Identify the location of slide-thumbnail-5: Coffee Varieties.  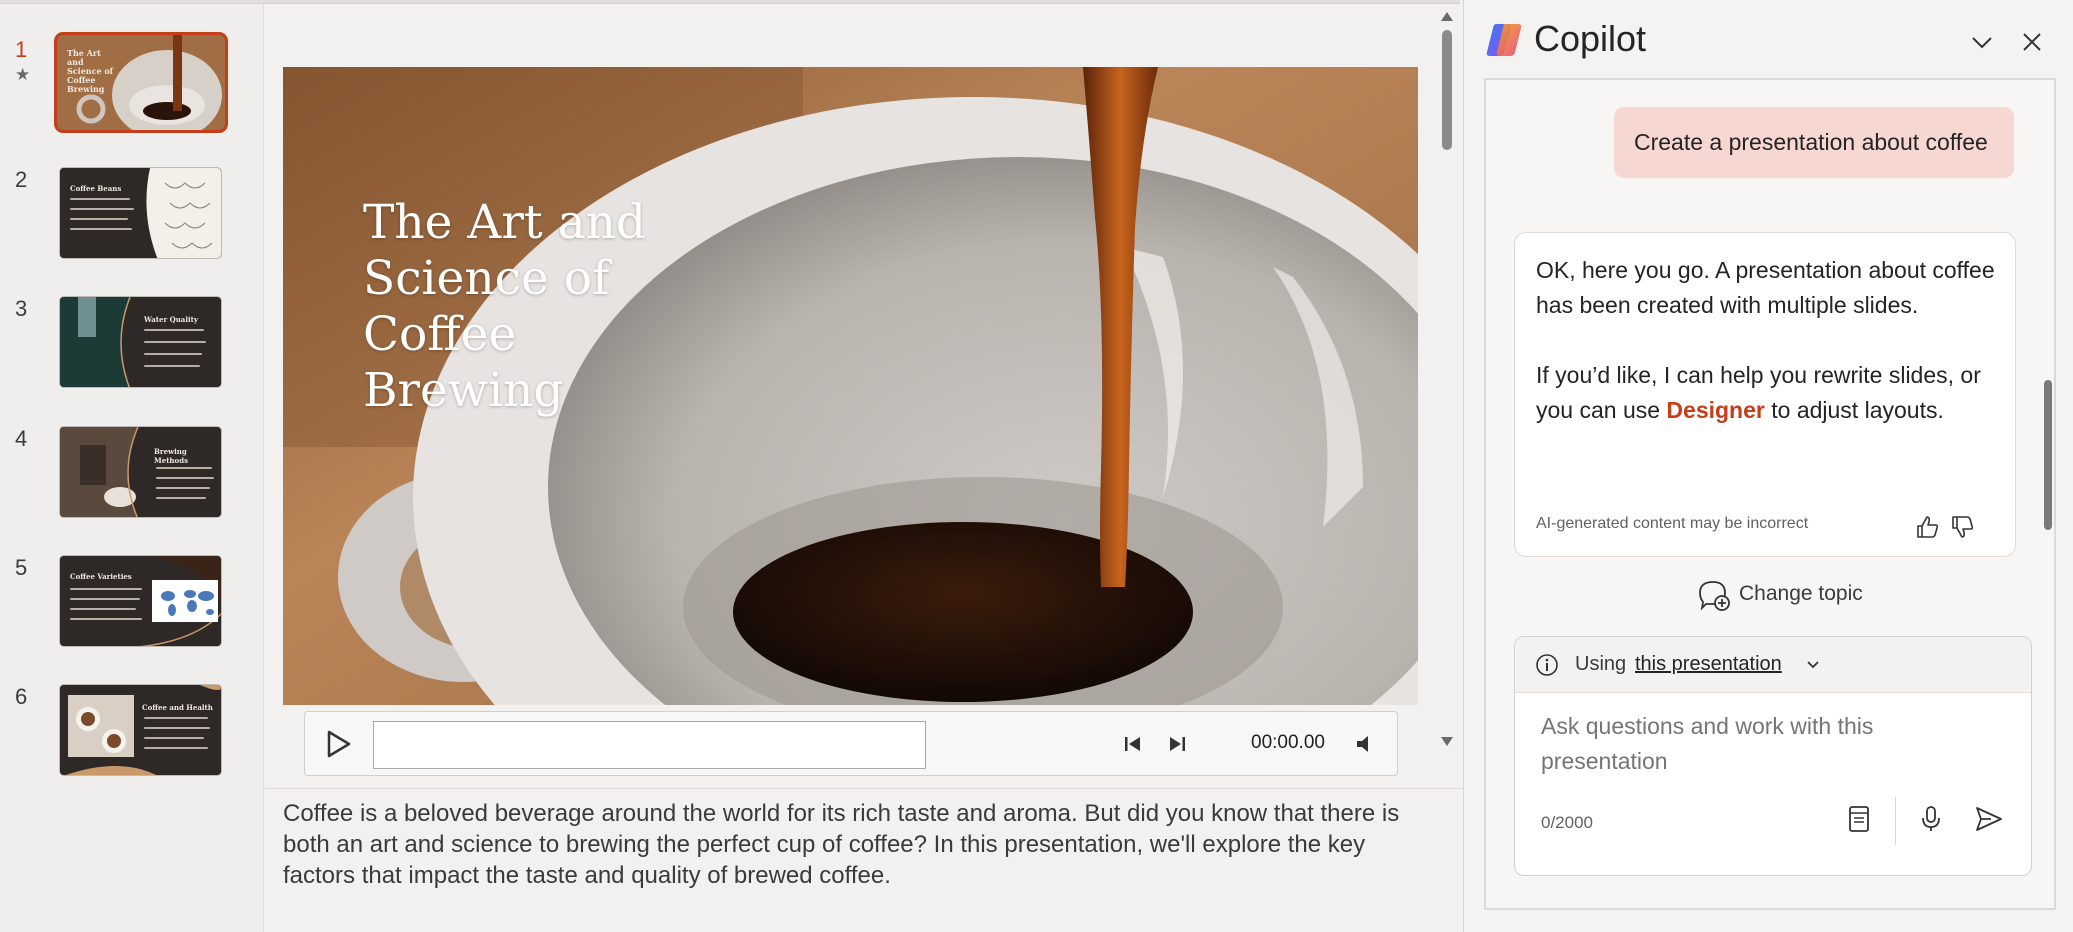
(140, 601).